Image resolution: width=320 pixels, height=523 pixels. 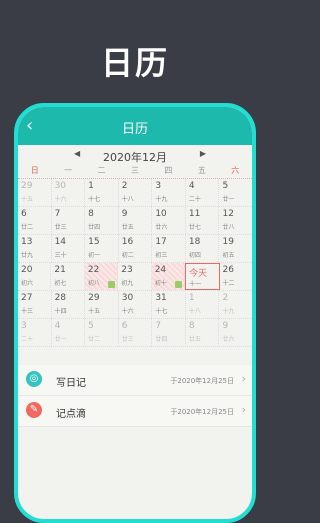 What do you see at coordinates (60, 255) in the screenshot?
I see `lunar-date: 三十` at bounding box center [60, 255].